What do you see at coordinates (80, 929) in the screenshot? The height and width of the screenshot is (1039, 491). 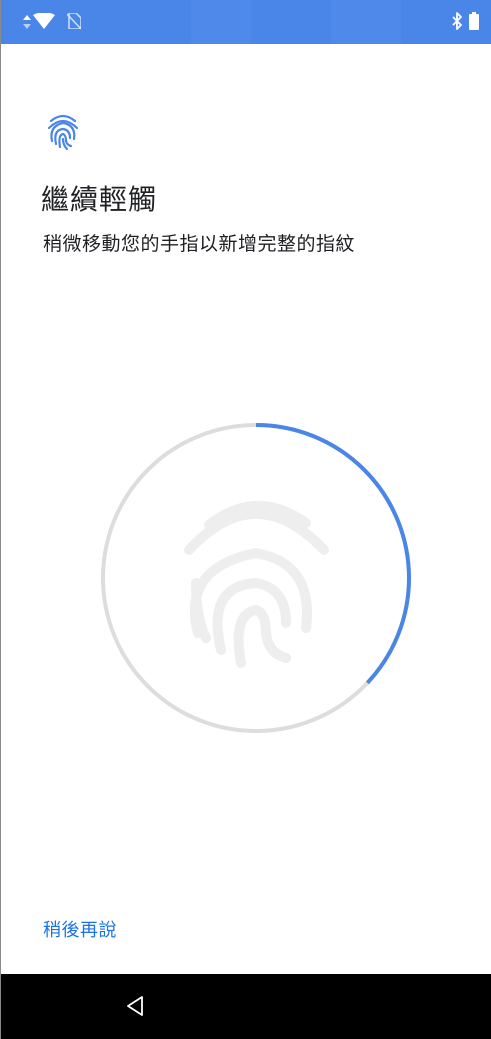 I see `skip-button: 稍後再說` at bounding box center [80, 929].